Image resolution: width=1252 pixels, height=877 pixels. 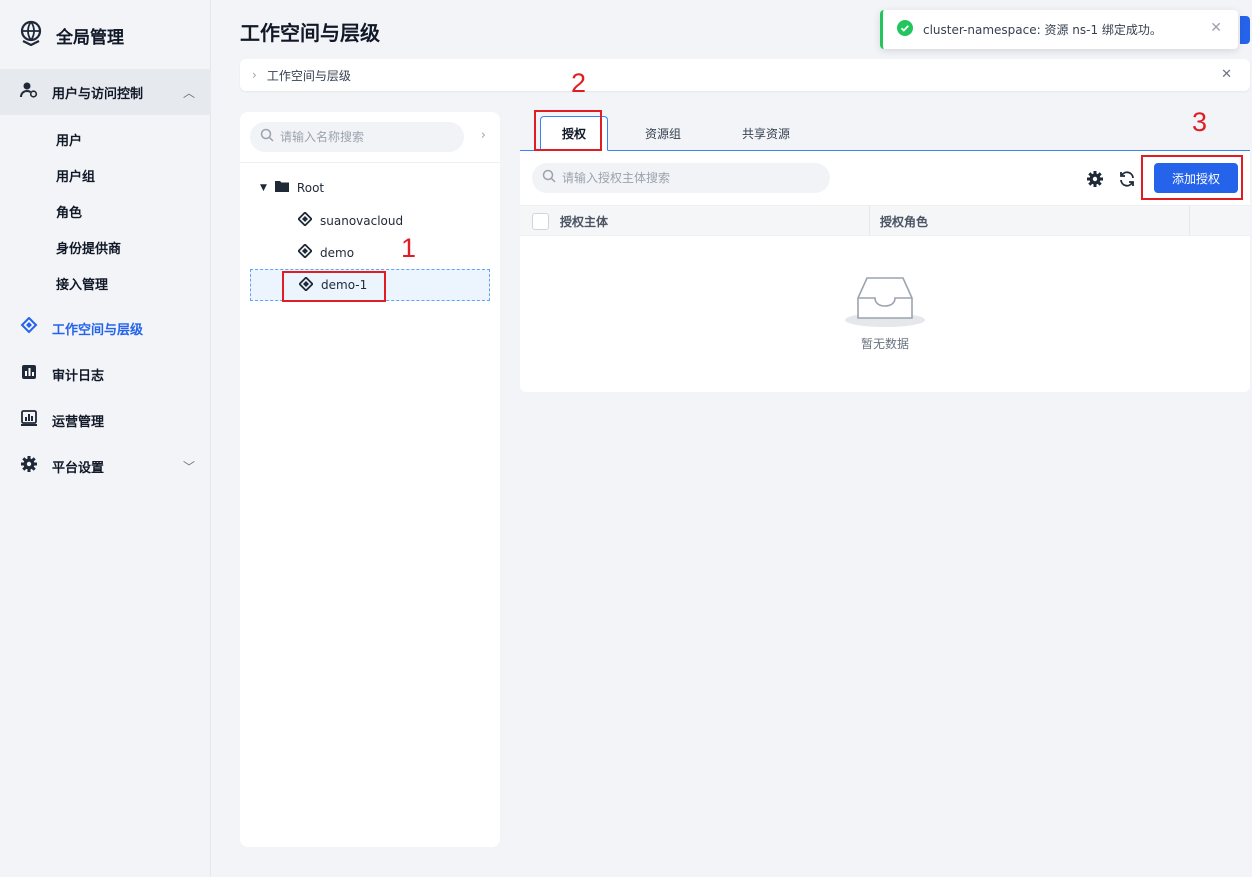 What do you see at coordinates (745, 75) in the screenshot?
I see `breadcrumb: › 工作空间与层级 ✕` at bounding box center [745, 75].